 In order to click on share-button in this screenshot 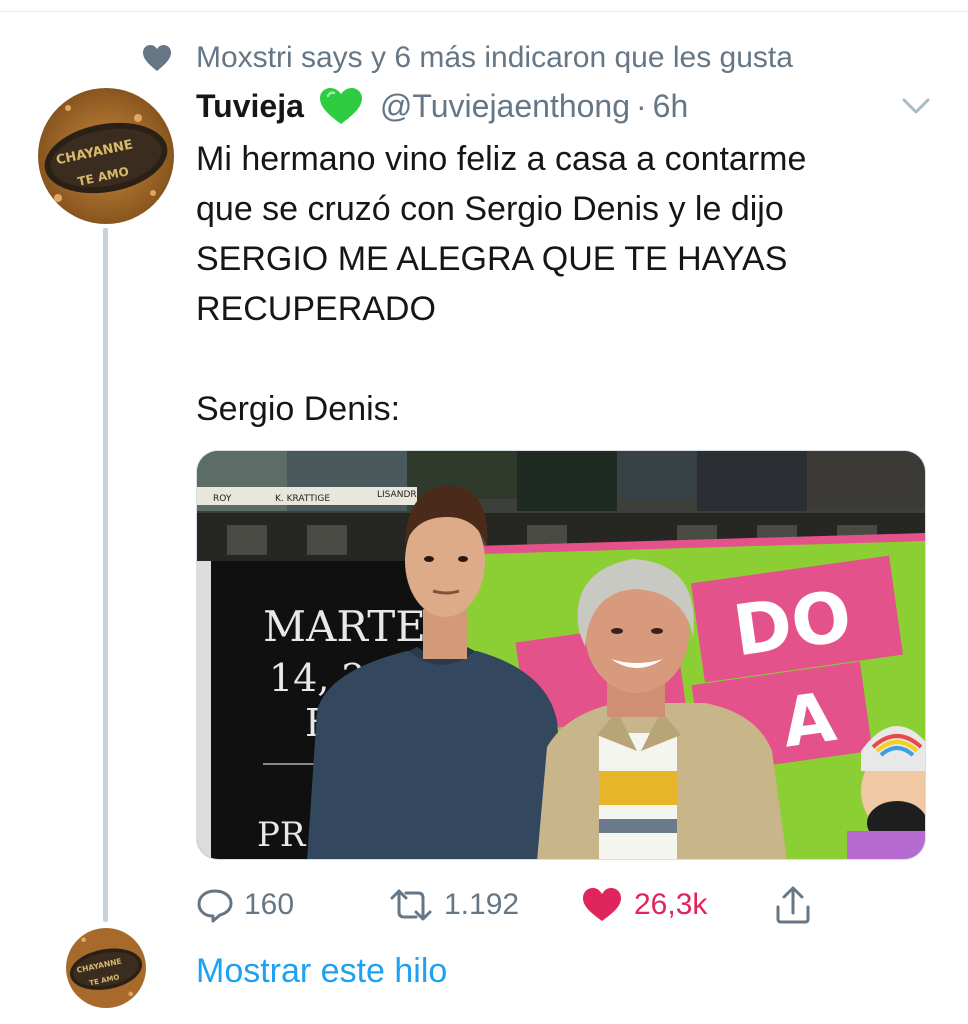, I will do `click(793, 905)`.